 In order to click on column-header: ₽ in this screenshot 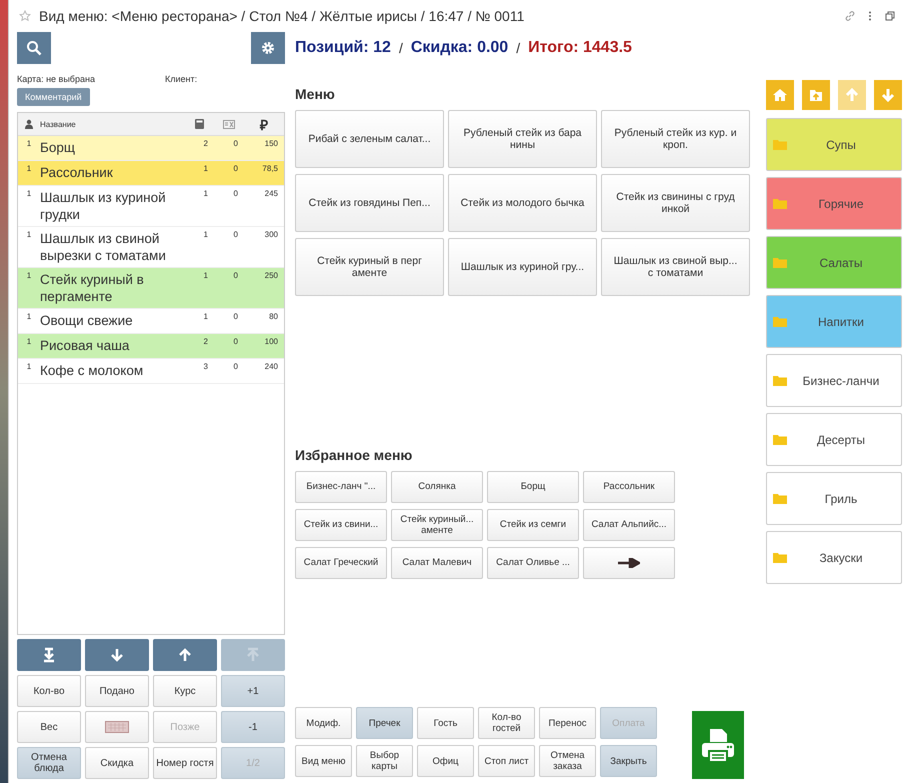, I will do `click(264, 125)`.